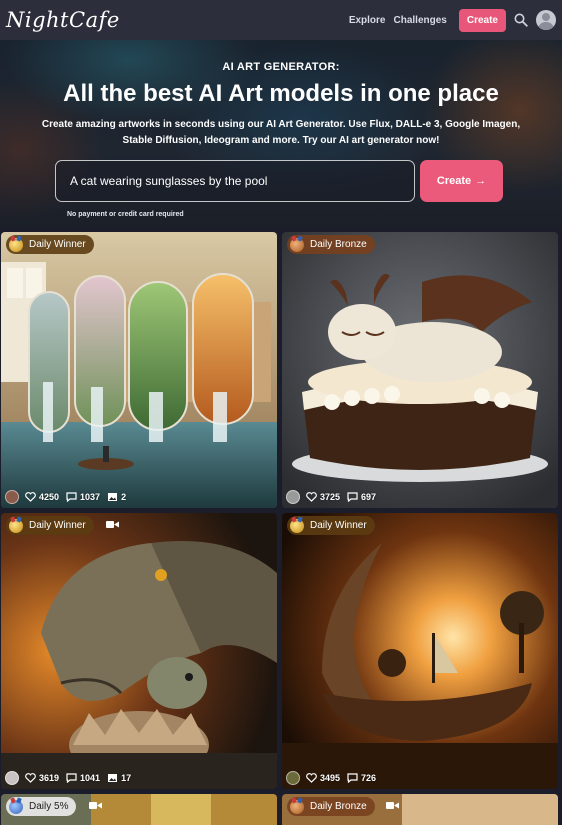 This screenshot has width=562, height=825. What do you see at coordinates (126, 778) in the screenshot?
I see `images-count: 17` at bounding box center [126, 778].